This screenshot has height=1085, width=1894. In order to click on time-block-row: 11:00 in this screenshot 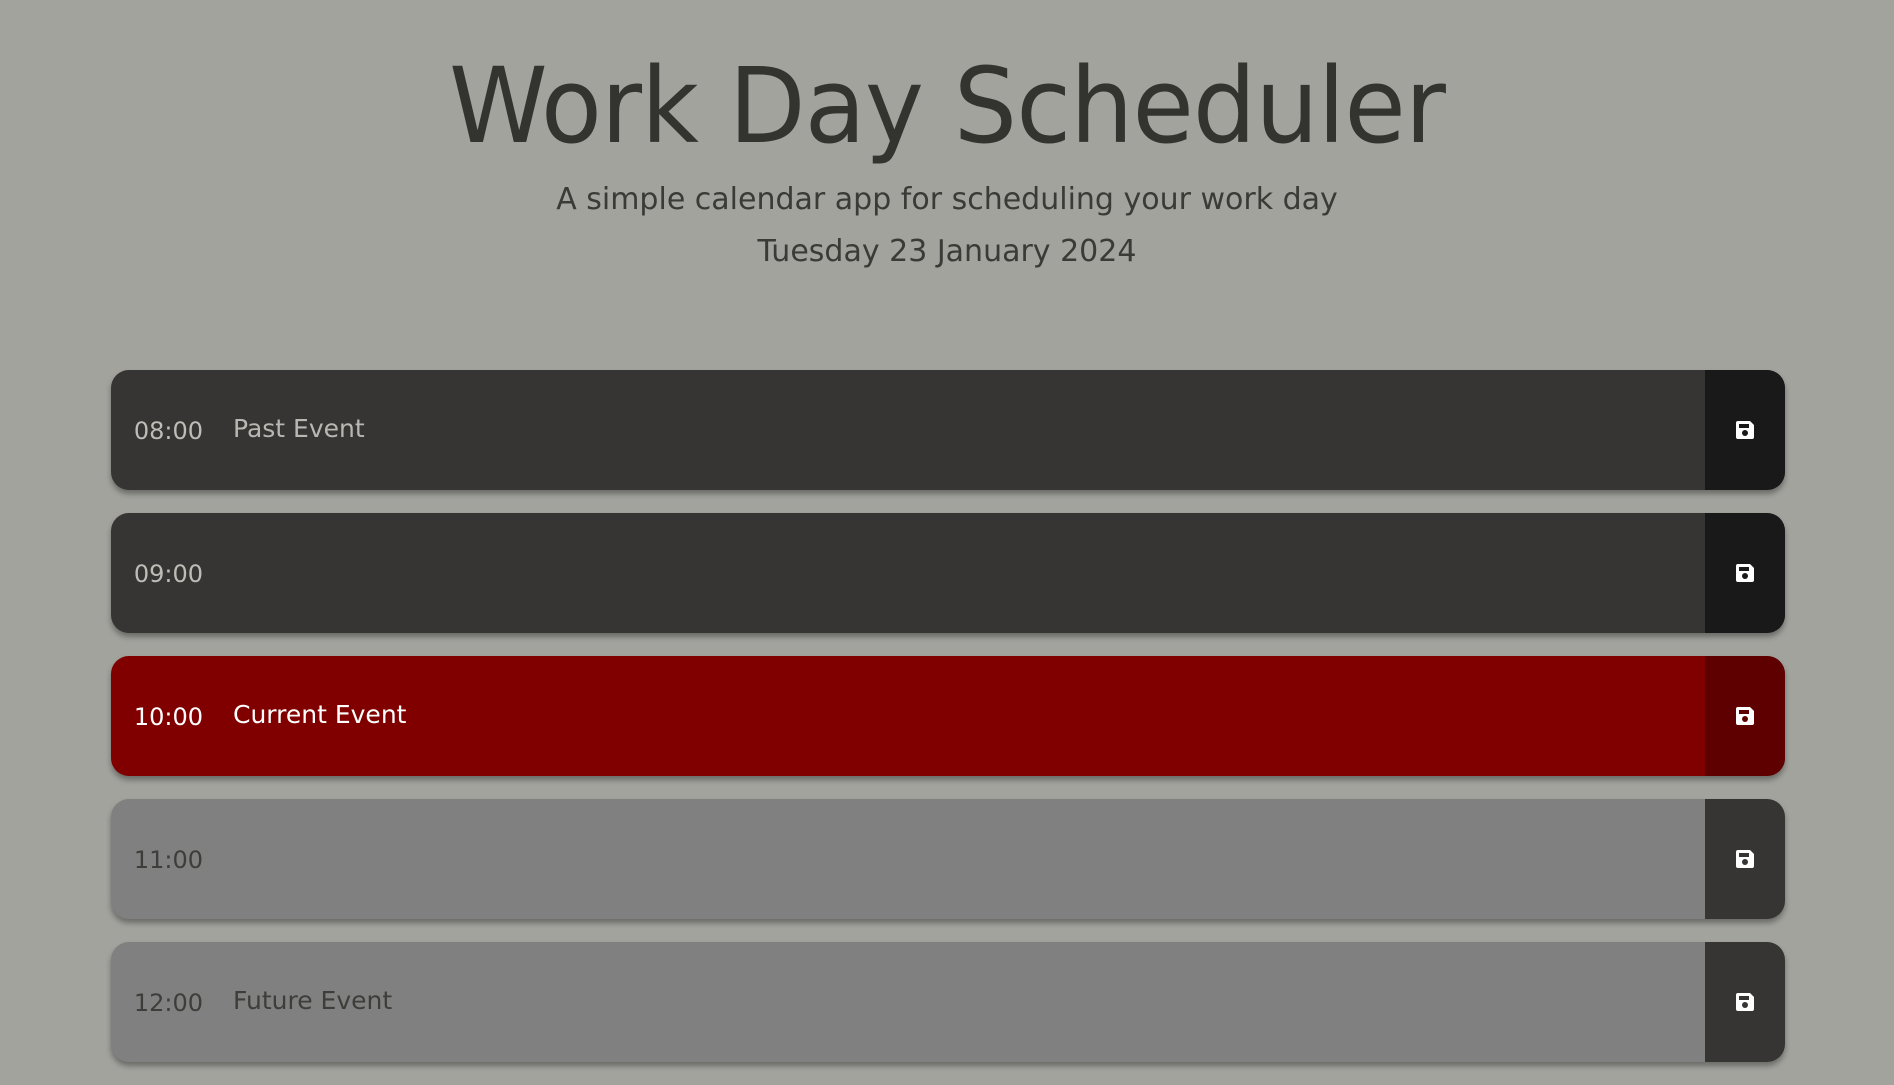, I will do `click(948, 859)`.